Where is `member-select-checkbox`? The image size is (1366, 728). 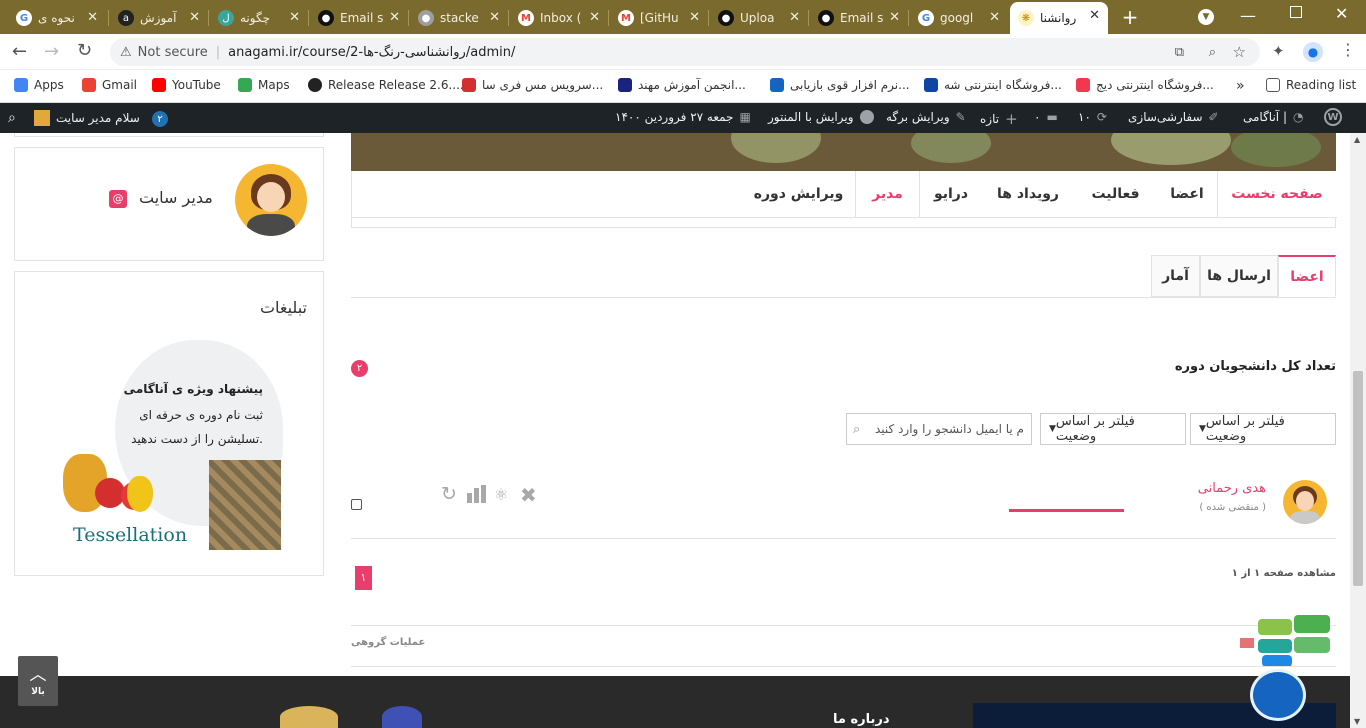 member-select-checkbox is located at coordinates (356, 504).